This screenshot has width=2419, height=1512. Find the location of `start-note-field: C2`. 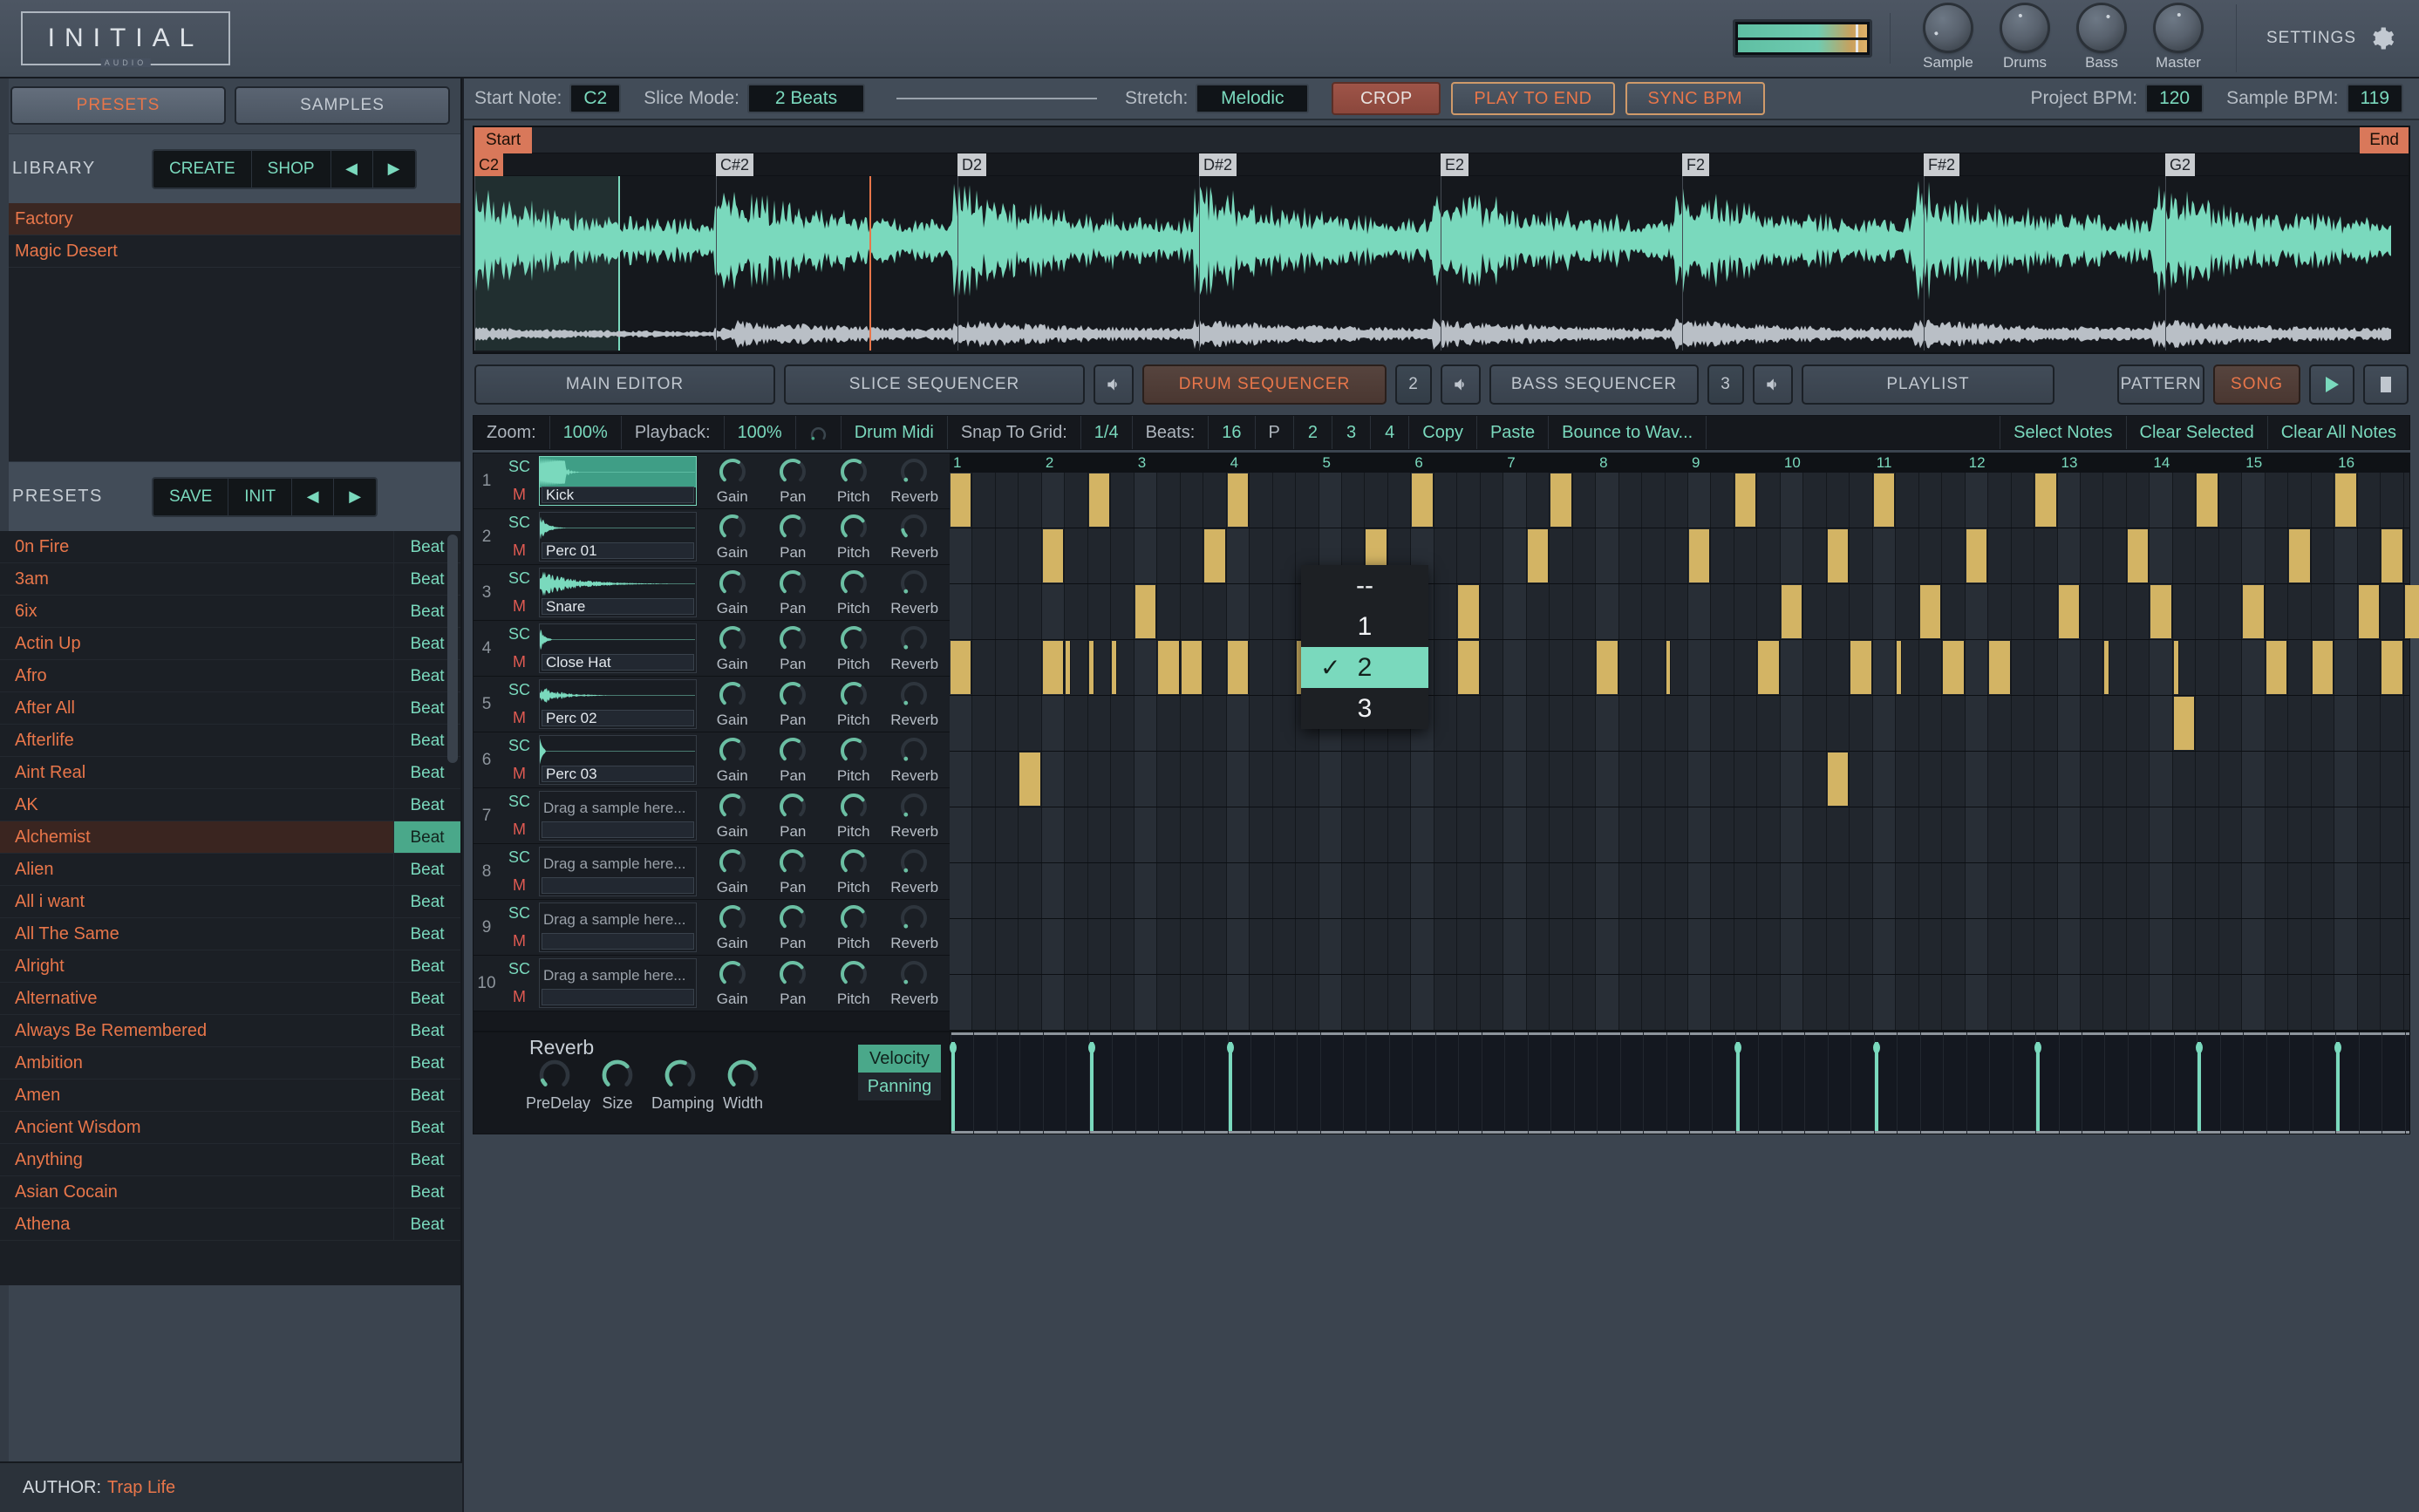

start-note-field: C2 is located at coordinates (595, 98).